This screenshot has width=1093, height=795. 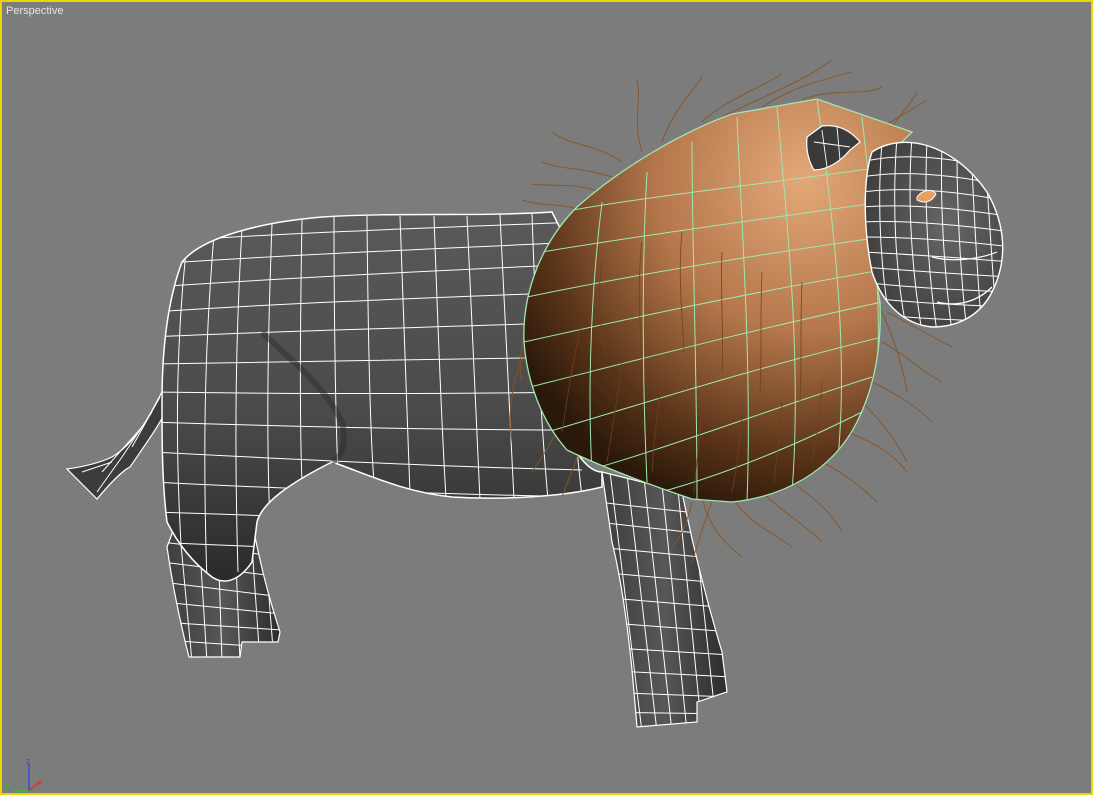 What do you see at coordinates (27, 778) in the screenshot?
I see `axis-gizmo` at bounding box center [27, 778].